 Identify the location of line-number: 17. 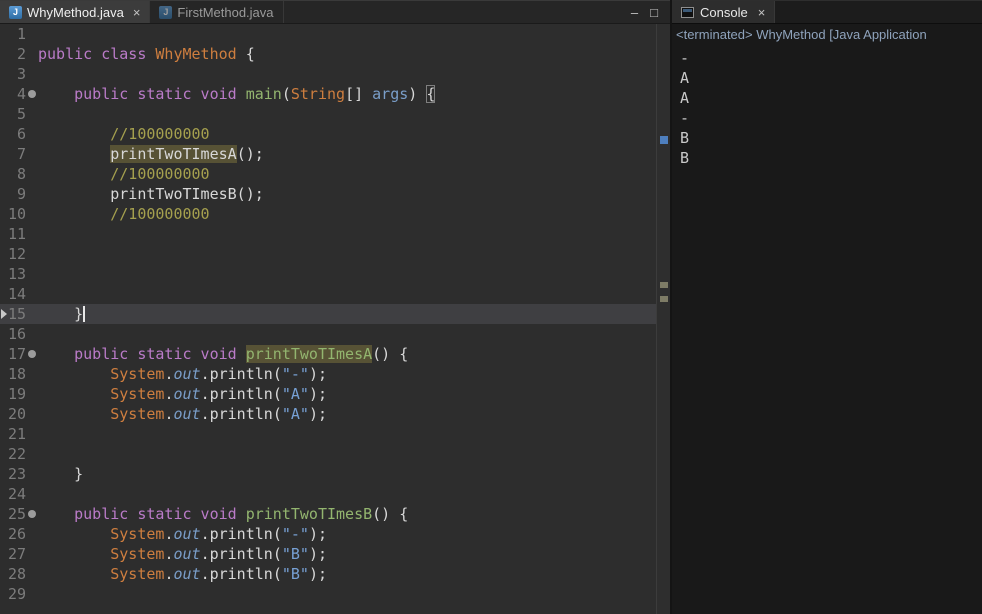
(13, 354).